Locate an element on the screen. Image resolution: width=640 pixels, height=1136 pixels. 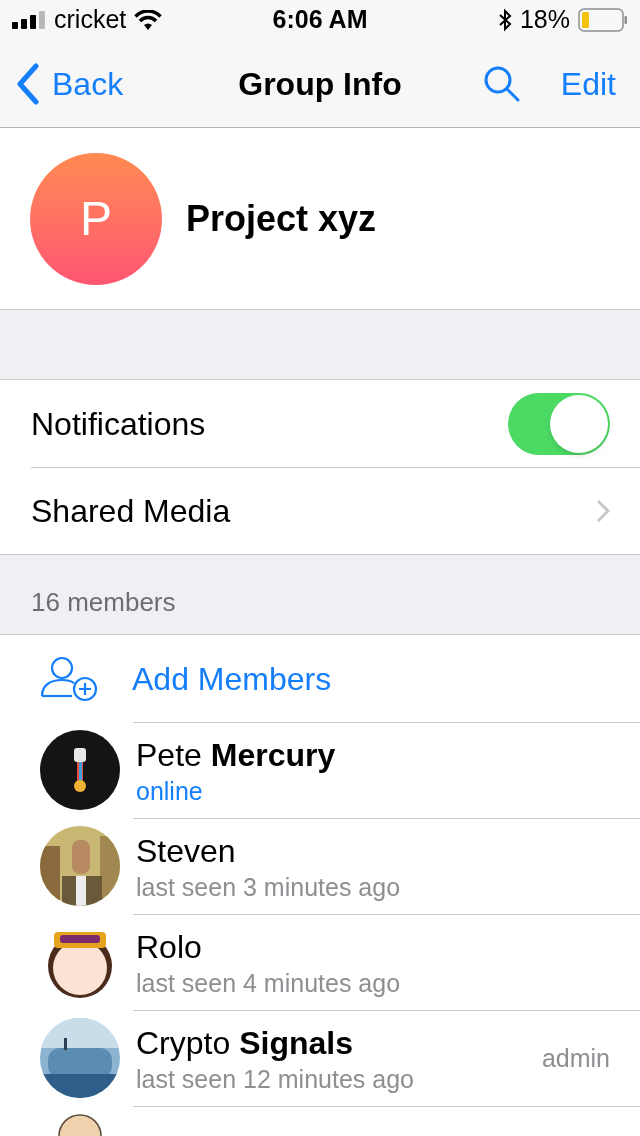
member-status: last seen 12 minutes ago is located at coordinates (275, 1078).